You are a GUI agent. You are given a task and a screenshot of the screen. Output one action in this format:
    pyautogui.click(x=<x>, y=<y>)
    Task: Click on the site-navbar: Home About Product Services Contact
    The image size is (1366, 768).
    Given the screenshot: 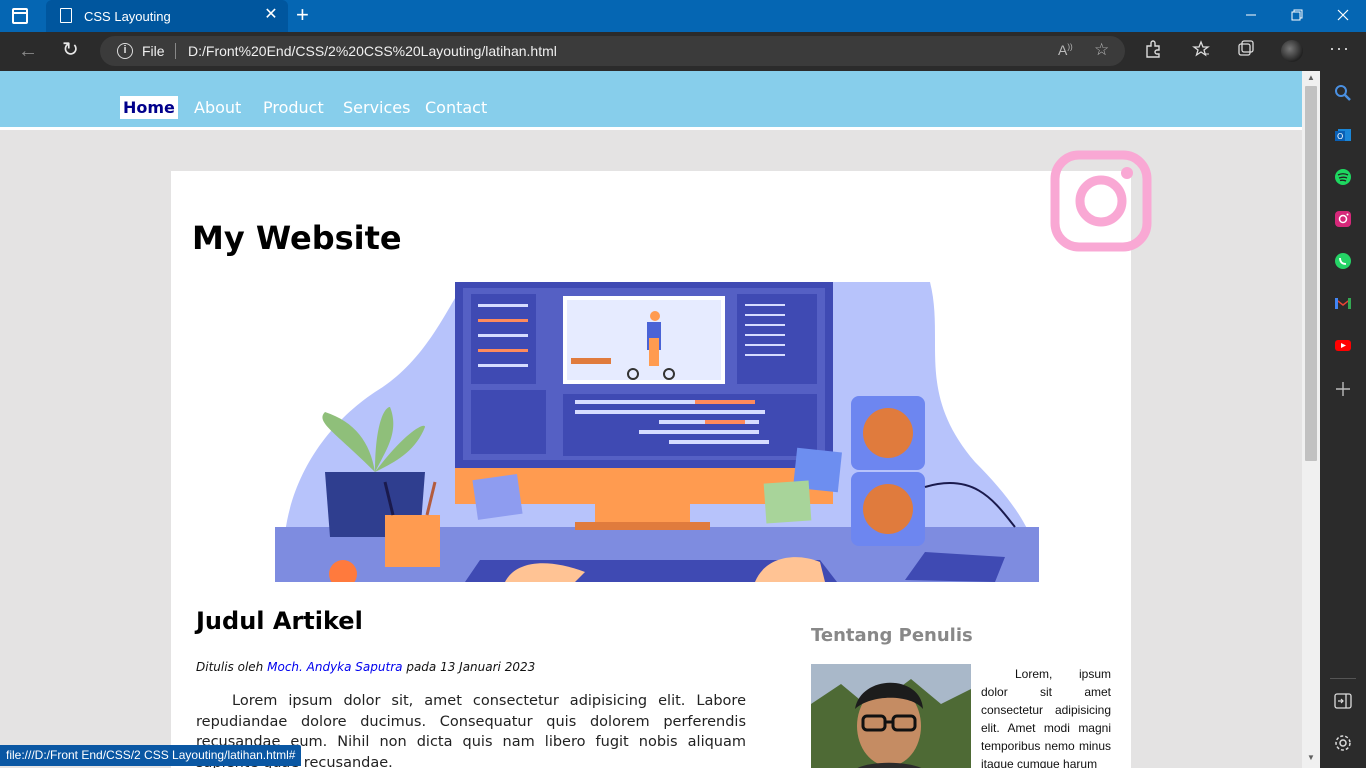 What is the action you would take?
    pyautogui.click(x=651, y=100)
    